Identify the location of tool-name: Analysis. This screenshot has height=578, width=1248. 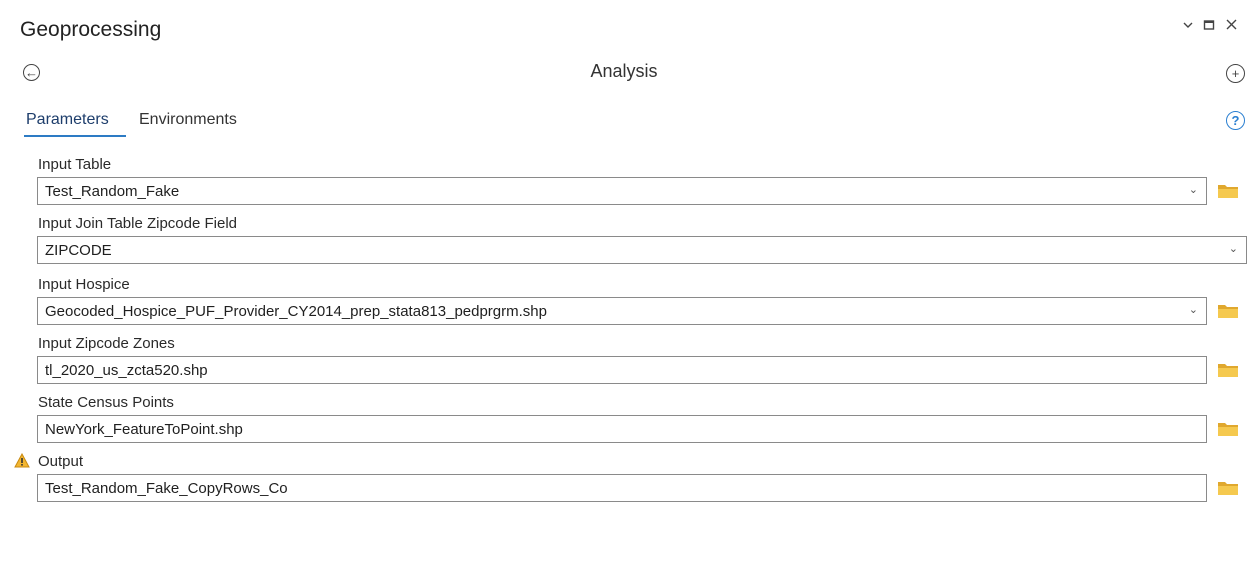
(624, 71).